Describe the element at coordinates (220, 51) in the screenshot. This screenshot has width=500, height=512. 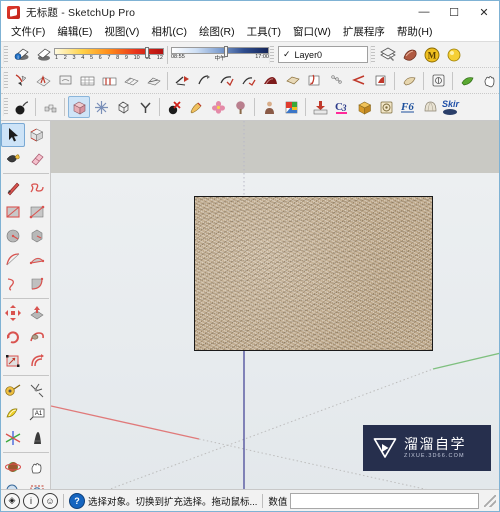
I see `time-slider-track` at that location.